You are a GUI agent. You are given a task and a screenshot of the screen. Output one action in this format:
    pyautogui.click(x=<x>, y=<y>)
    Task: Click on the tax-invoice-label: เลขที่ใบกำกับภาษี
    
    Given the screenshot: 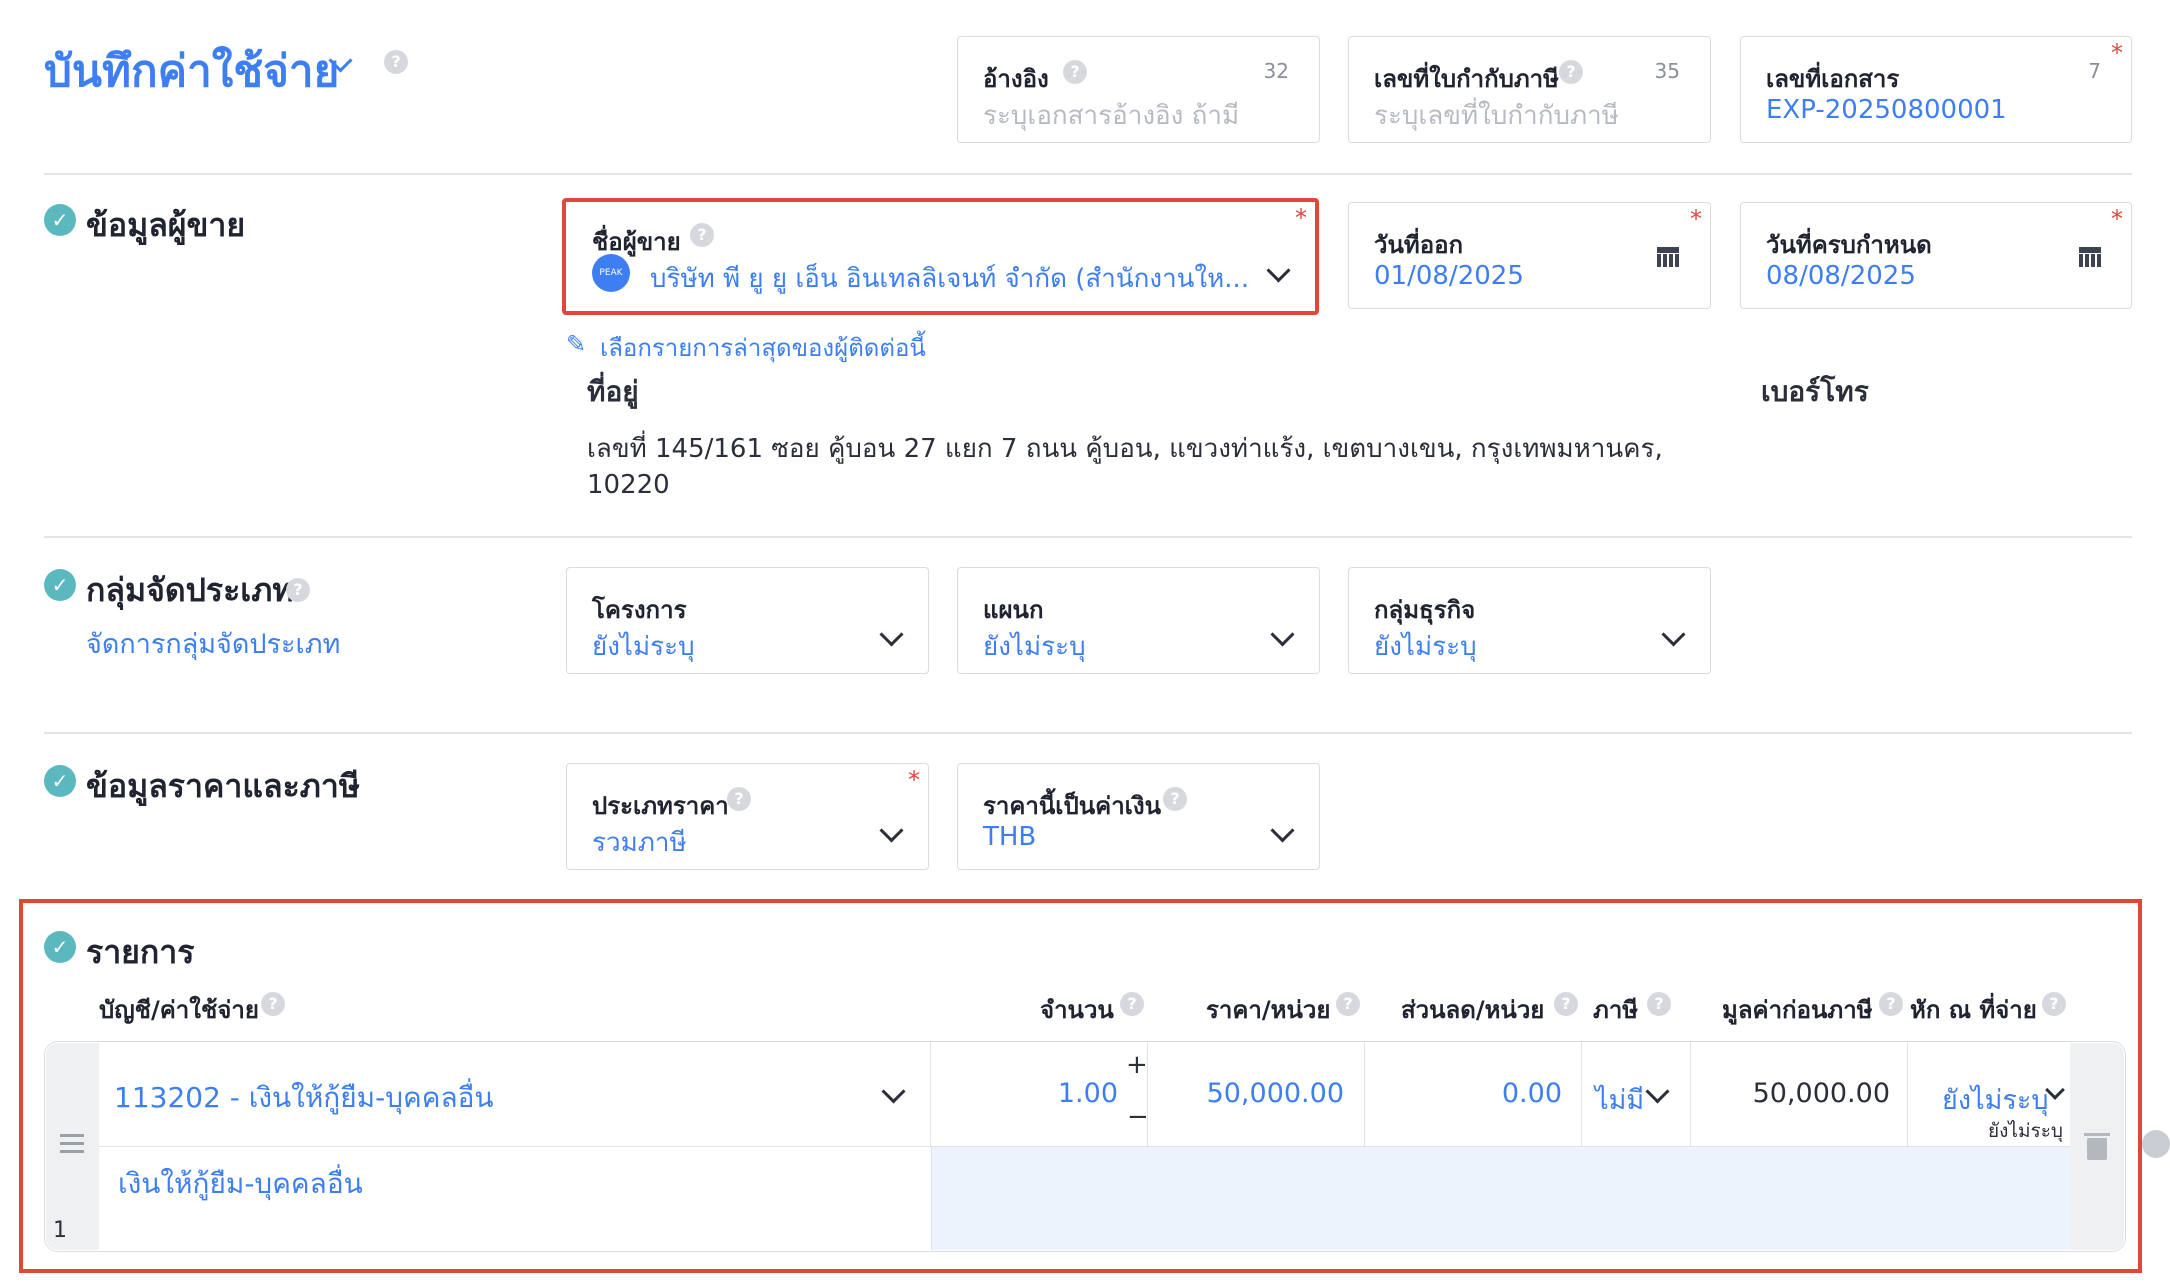 What is the action you would take?
    pyautogui.click(x=1466, y=79)
    